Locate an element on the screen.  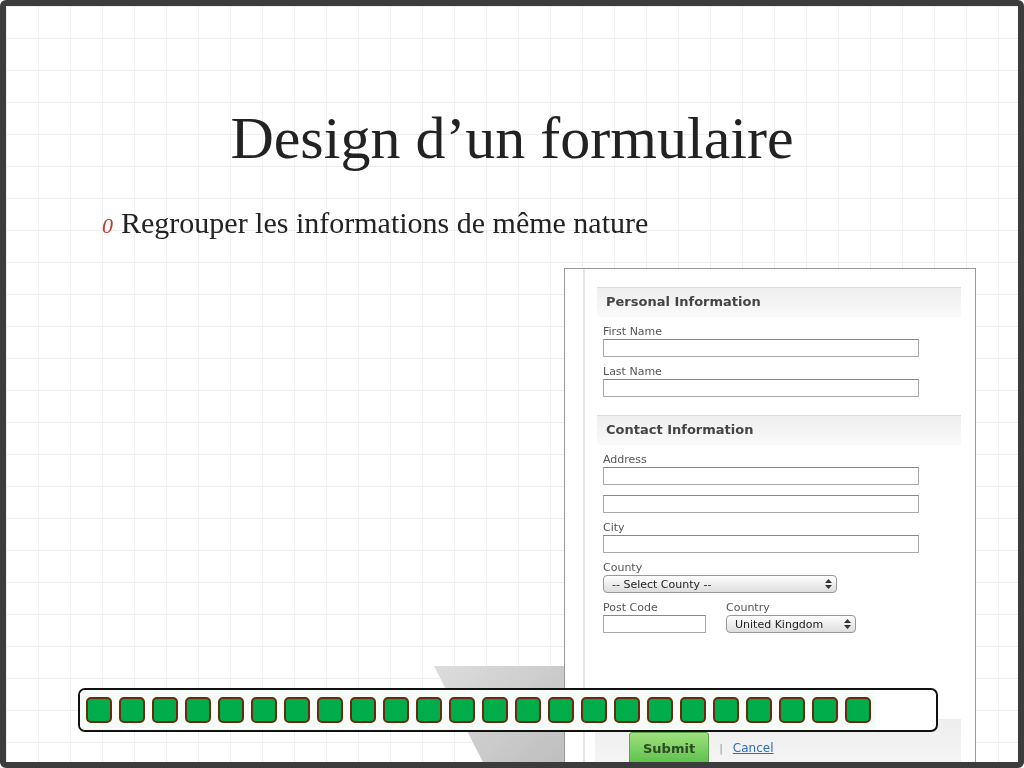
field-label: Country is located at coordinates (748, 607).